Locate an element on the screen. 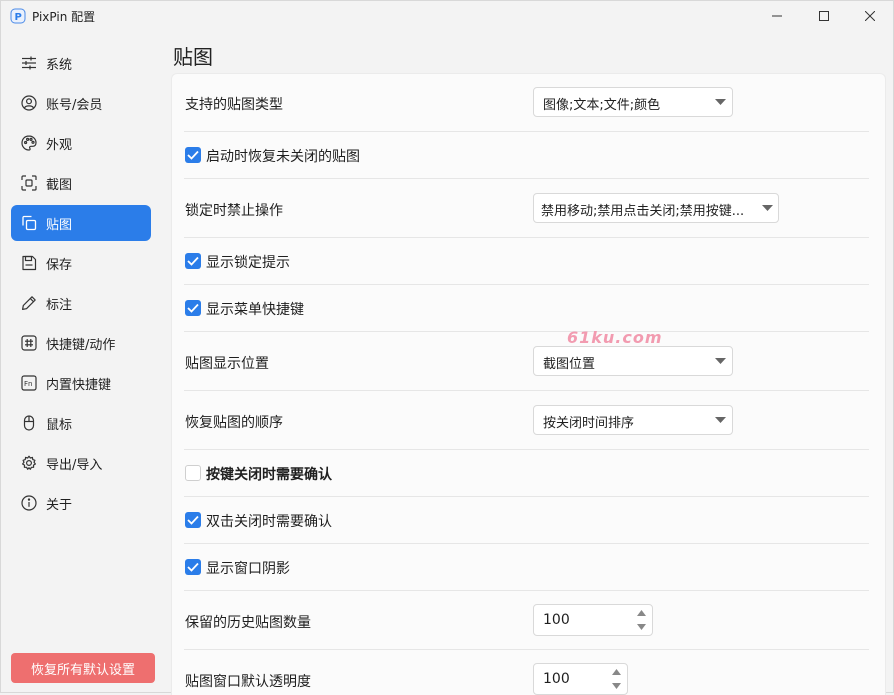  setting-row-default-opacity: 贴图窗口默认透明度 100 is located at coordinates (528, 672).